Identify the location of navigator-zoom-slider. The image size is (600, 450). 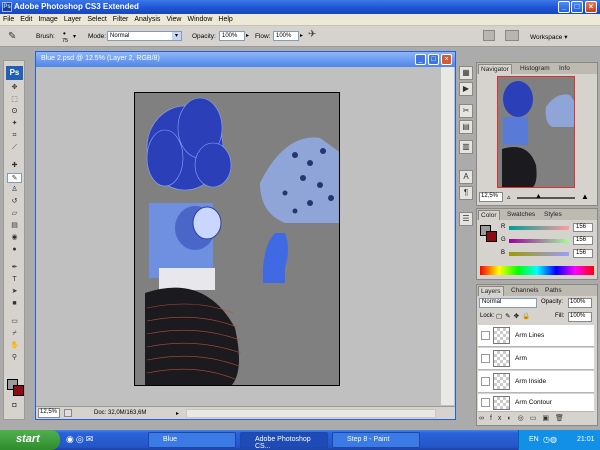
(546, 198).